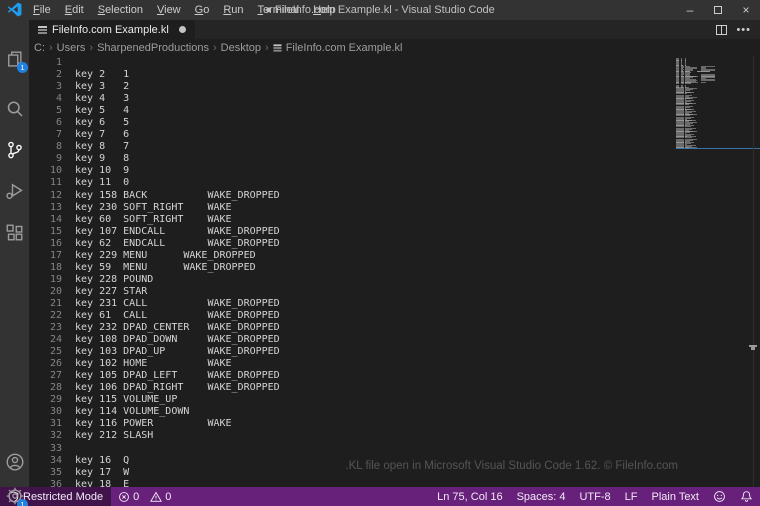 The image size is (760, 506). I want to click on code-line: 2 key 2 1, so click(154, 75).